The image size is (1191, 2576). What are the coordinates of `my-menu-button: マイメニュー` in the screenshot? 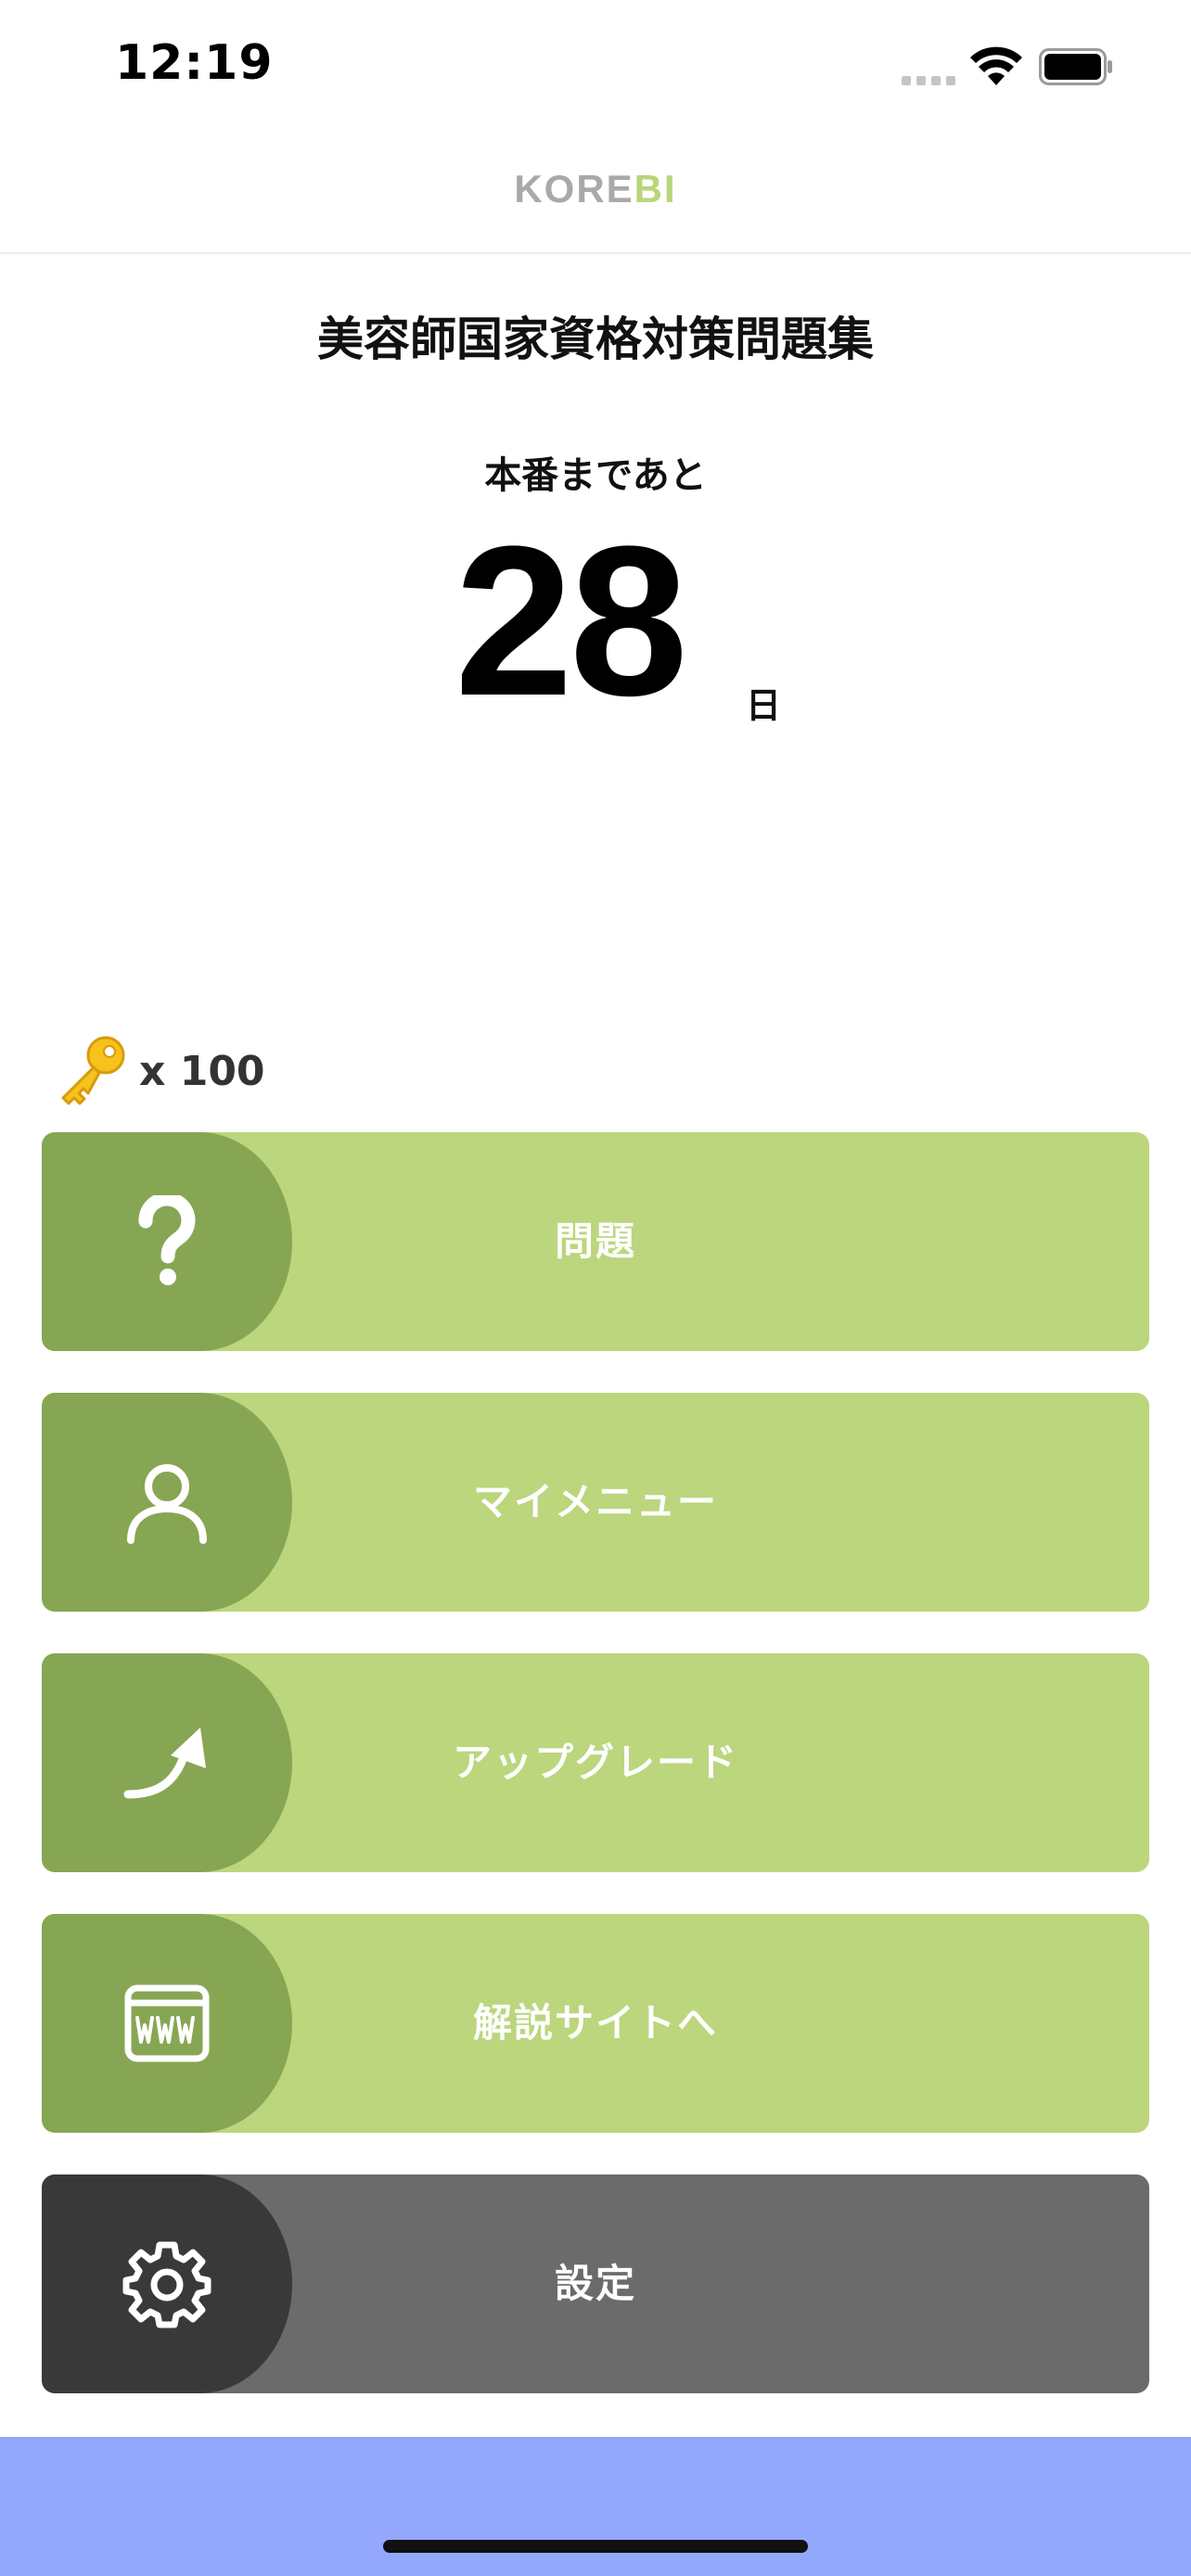 It's located at (595, 1502).